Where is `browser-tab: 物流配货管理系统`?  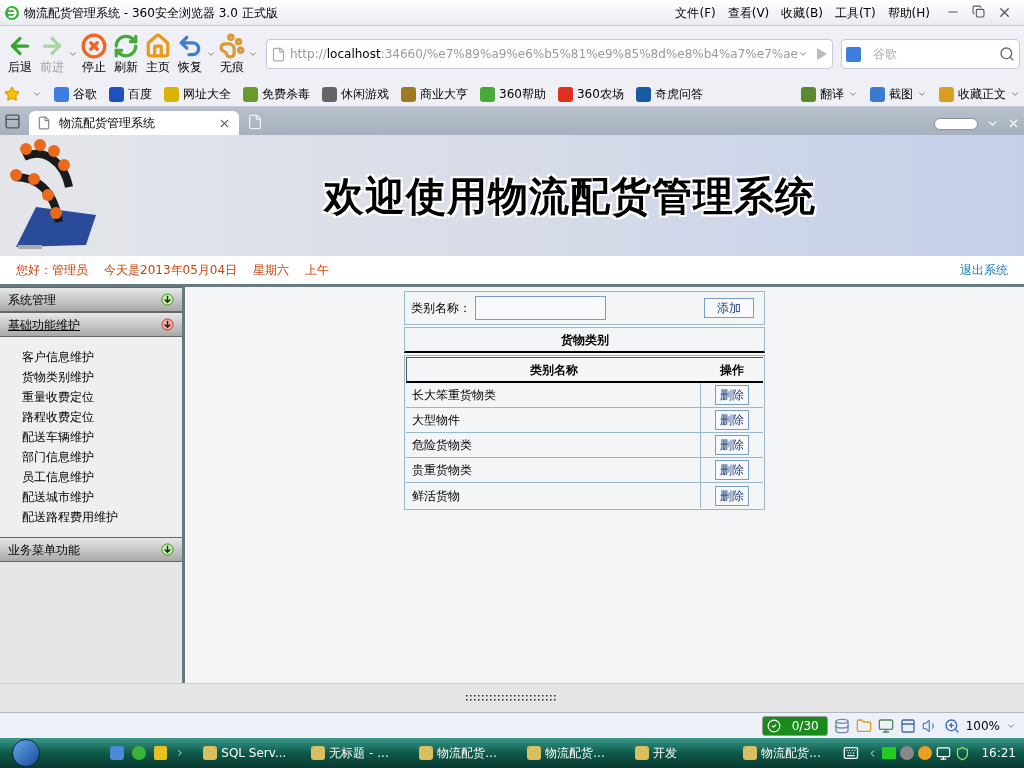 browser-tab: 物流配货管理系统 is located at coordinates (134, 123).